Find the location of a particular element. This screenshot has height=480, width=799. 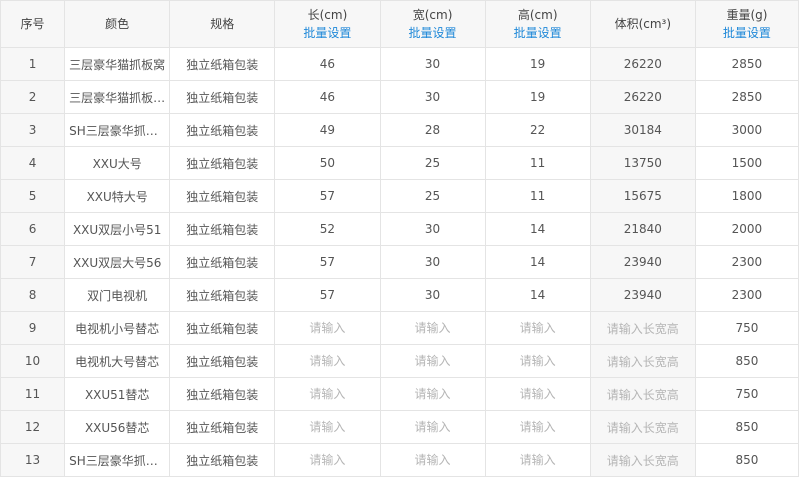

batch-set-height-link: 批量设置 is located at coordinates (537, 33).